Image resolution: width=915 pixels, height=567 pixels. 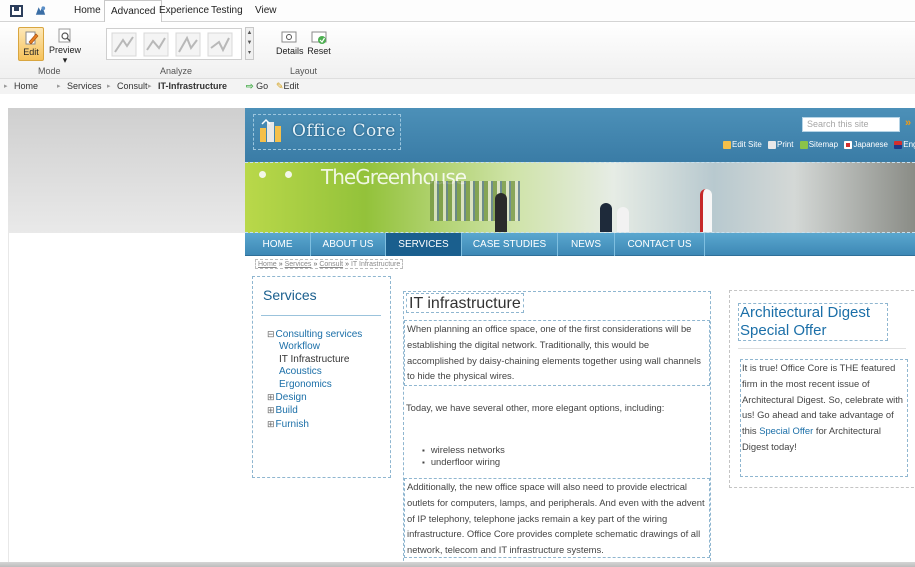 What do you see at coordinates (314, 372) in the screenshot?
I see `tree-item-acoustics: Acoustics` at bounding box center [314, 372].